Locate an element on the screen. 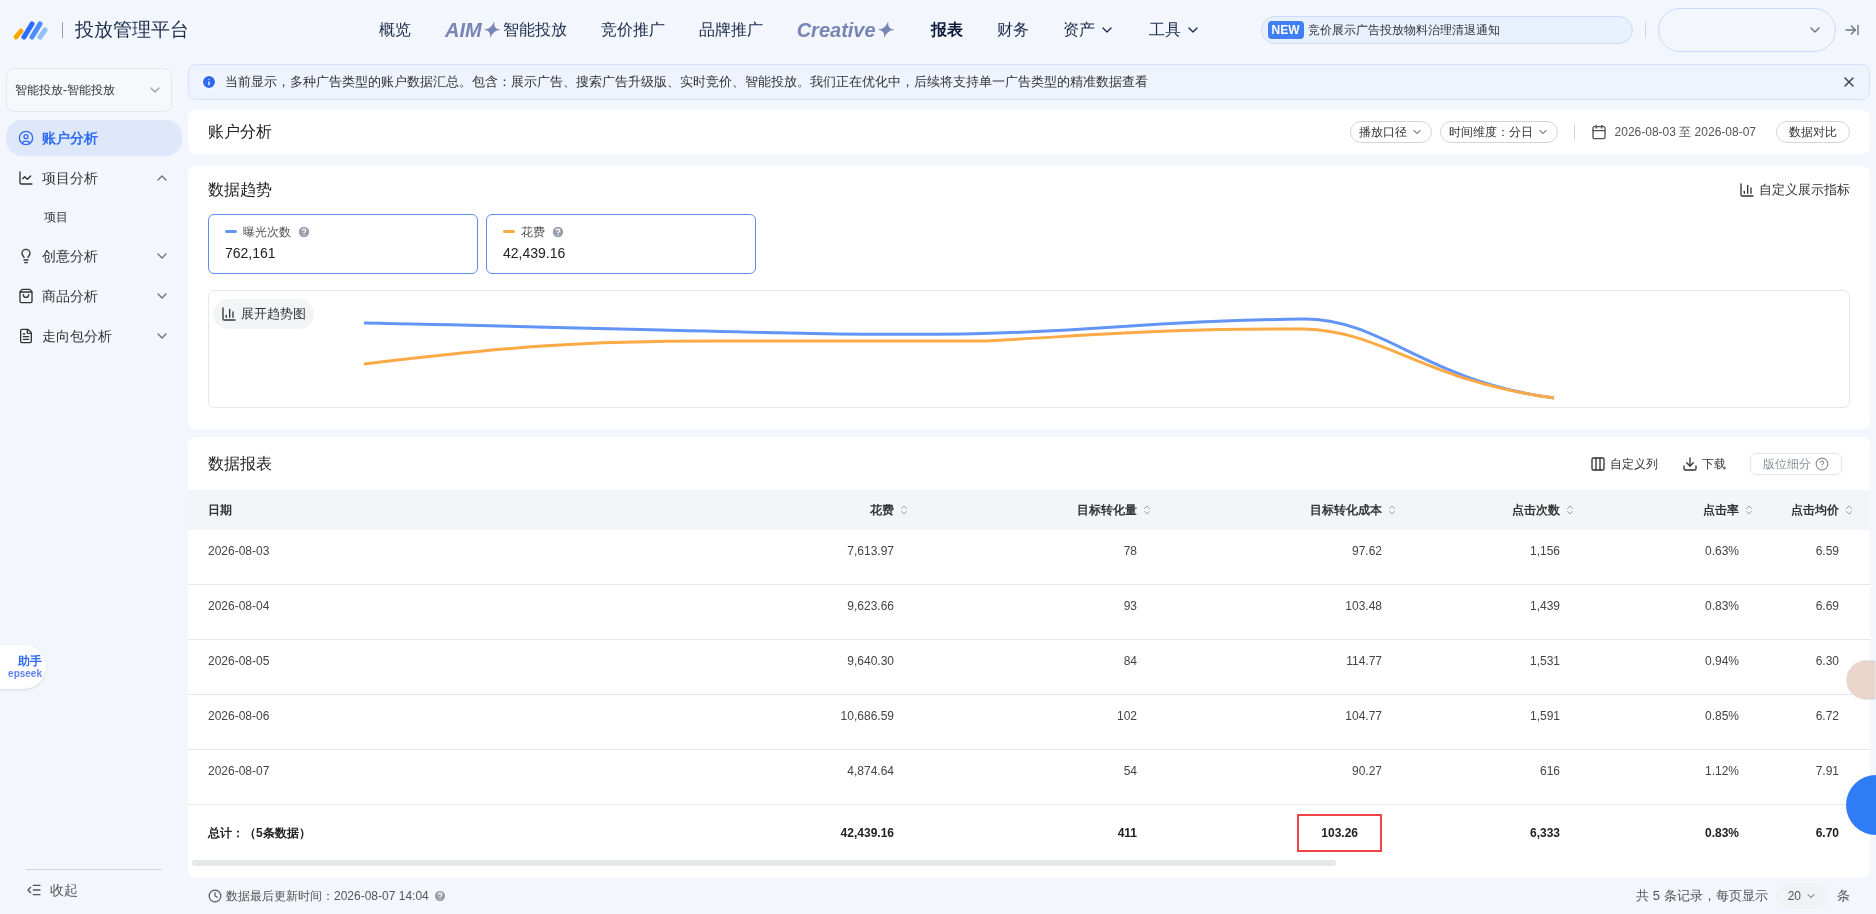 This screenshot has height=914, width=1876. table-cell-text: 0.85% is located at coordinates (1721, 717).